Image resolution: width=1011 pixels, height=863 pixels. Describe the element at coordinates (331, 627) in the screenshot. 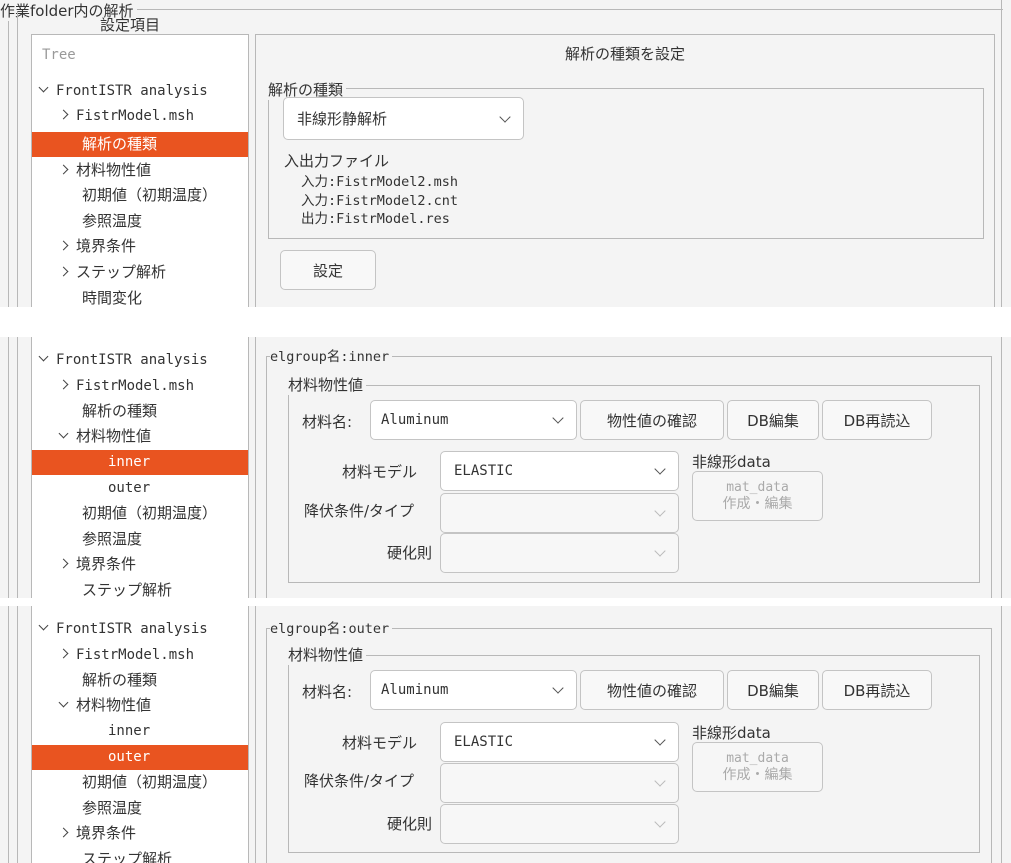

I see `elgroup-label: elgroup名:outer` at that location.